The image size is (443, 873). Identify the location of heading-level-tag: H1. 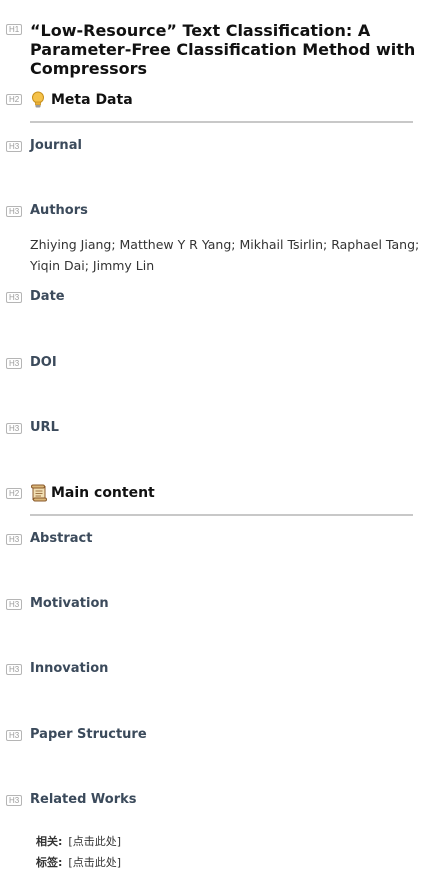
(14, 29).